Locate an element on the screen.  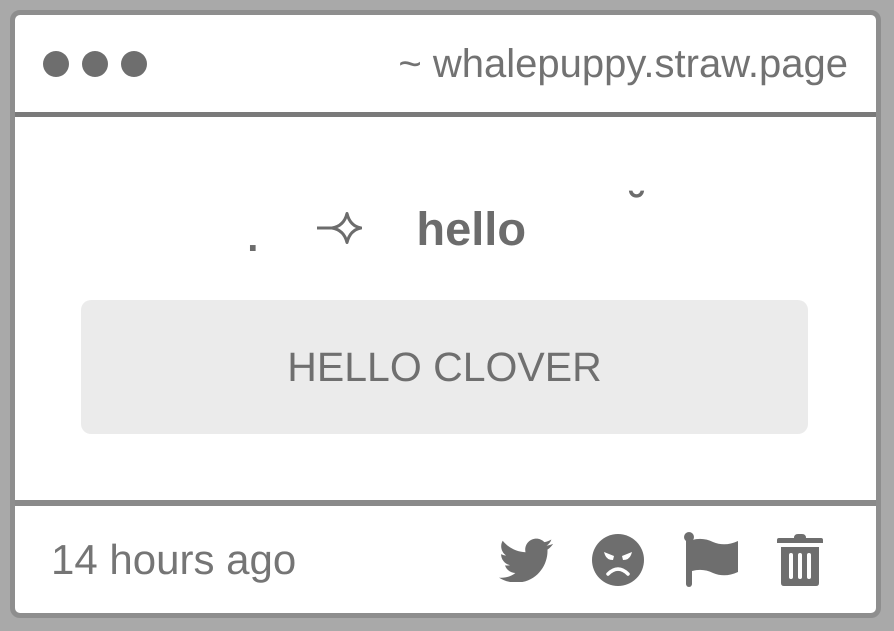
trash-icon is located at coordinates (800, 560).